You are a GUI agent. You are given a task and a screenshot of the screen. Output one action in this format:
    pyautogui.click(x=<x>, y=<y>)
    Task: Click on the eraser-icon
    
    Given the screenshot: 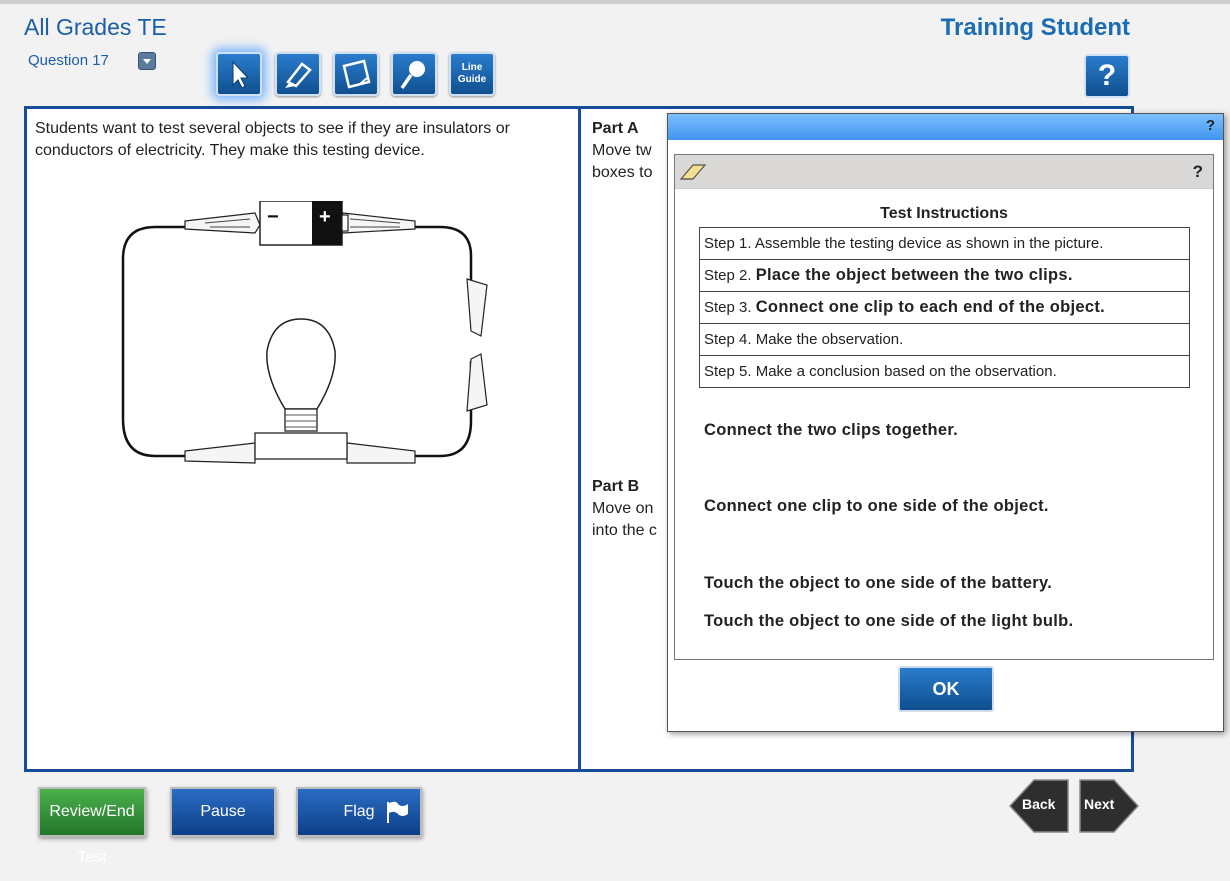 What is the action you would take?
    pyautogui.click(x=693, y=172)
    